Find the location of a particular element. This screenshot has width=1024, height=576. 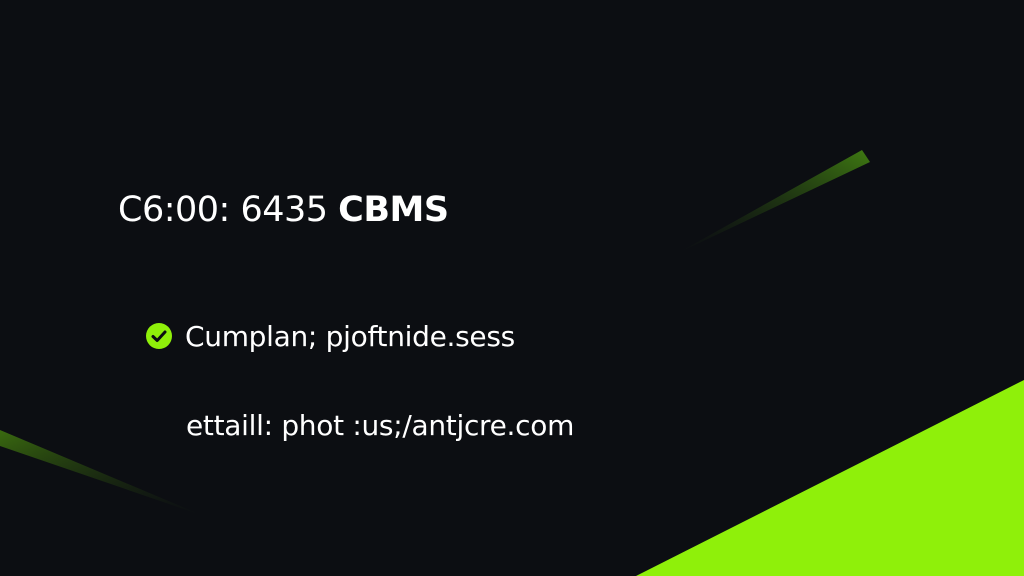

accent-streak-left is located at coordinates (102, 473).